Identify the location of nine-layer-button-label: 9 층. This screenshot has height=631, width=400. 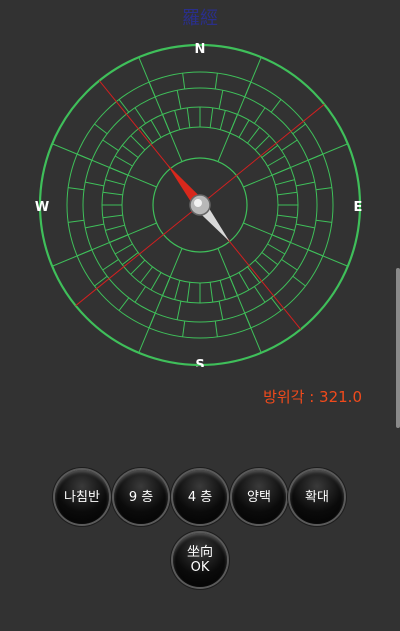
(141, 497).